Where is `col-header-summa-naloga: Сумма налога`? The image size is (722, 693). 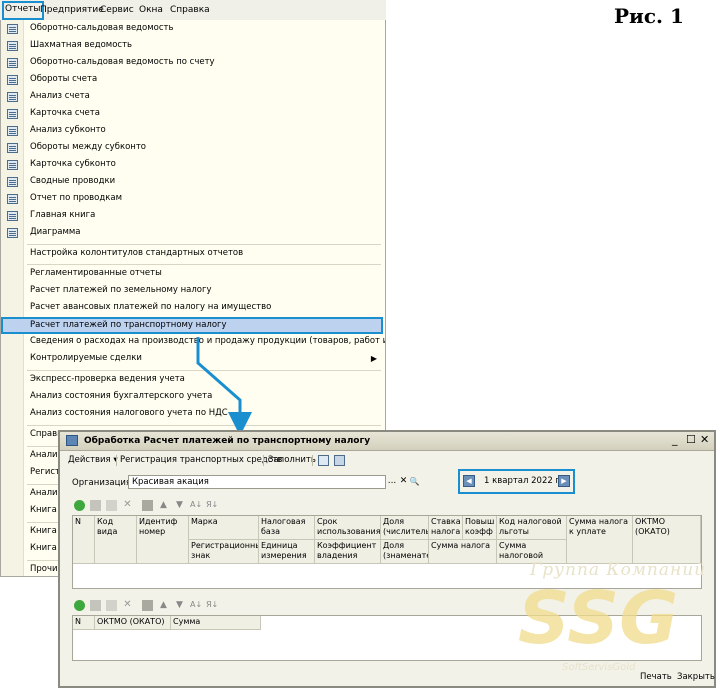
col-header-summa-naloga: Сумма налога is located at coordinates (463, 552).